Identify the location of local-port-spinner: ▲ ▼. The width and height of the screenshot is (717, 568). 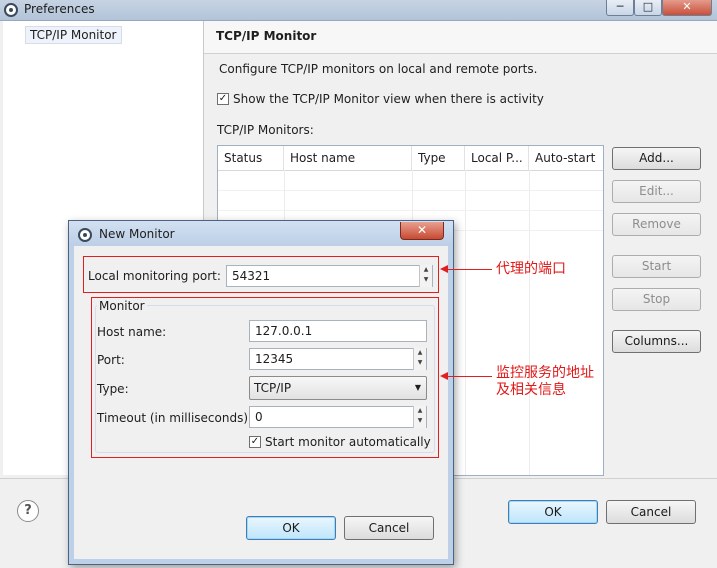
(425, 276).